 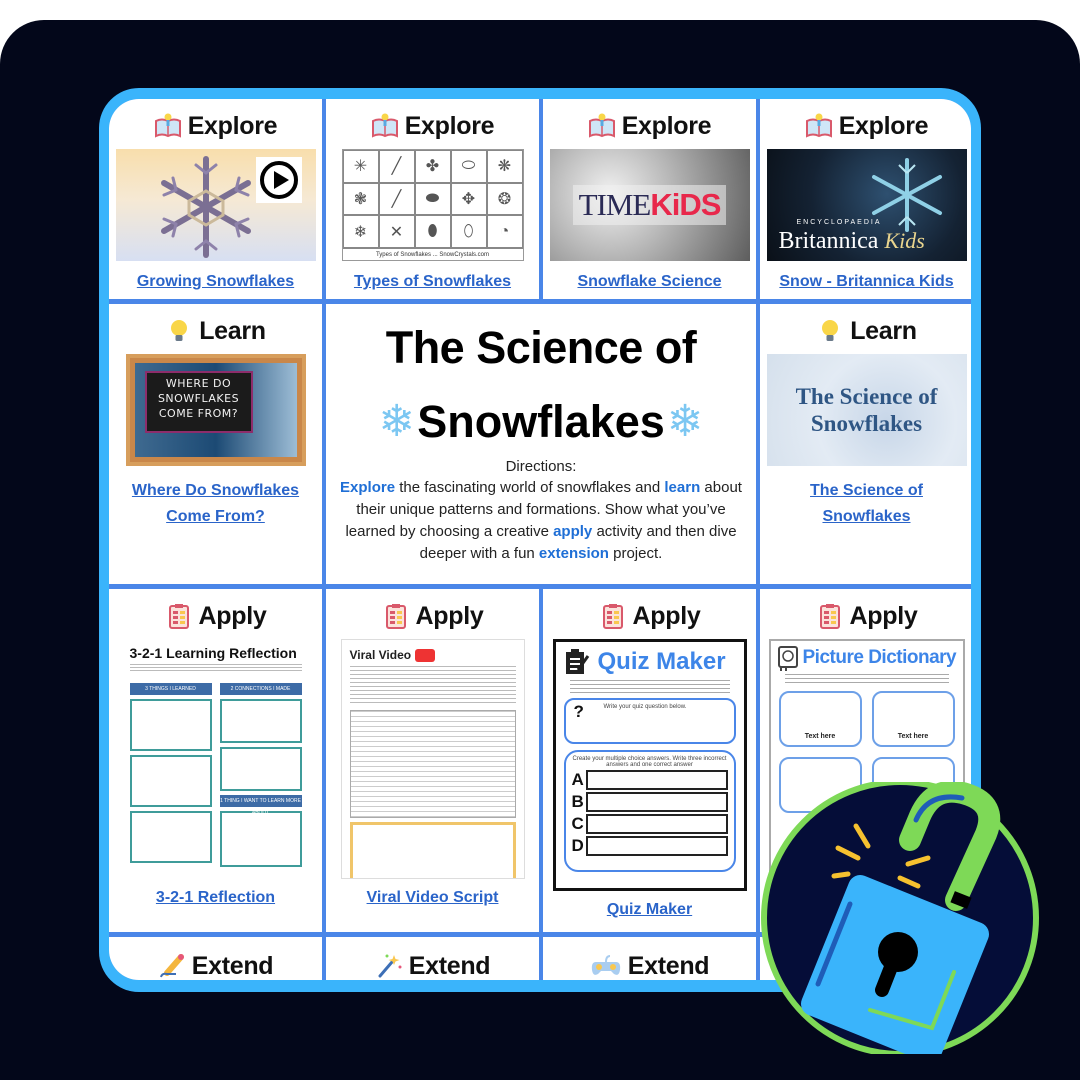 What do you see at coordinates (830, 330) in the screenshot?
I see `lightbulb-icon` at bounding box center [830, 330].